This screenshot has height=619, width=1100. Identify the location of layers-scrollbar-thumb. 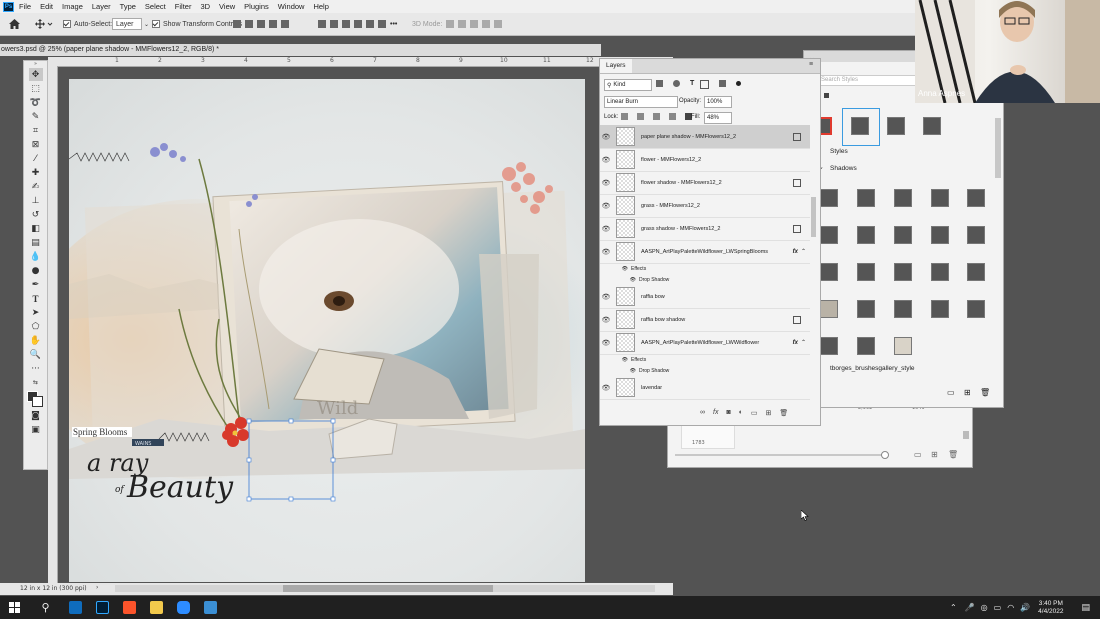
(813, 217).